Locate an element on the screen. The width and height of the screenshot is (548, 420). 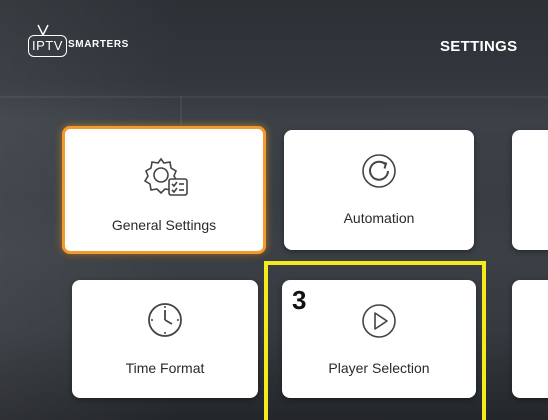
tile-label: Automation is located at coordinates (379, 218).